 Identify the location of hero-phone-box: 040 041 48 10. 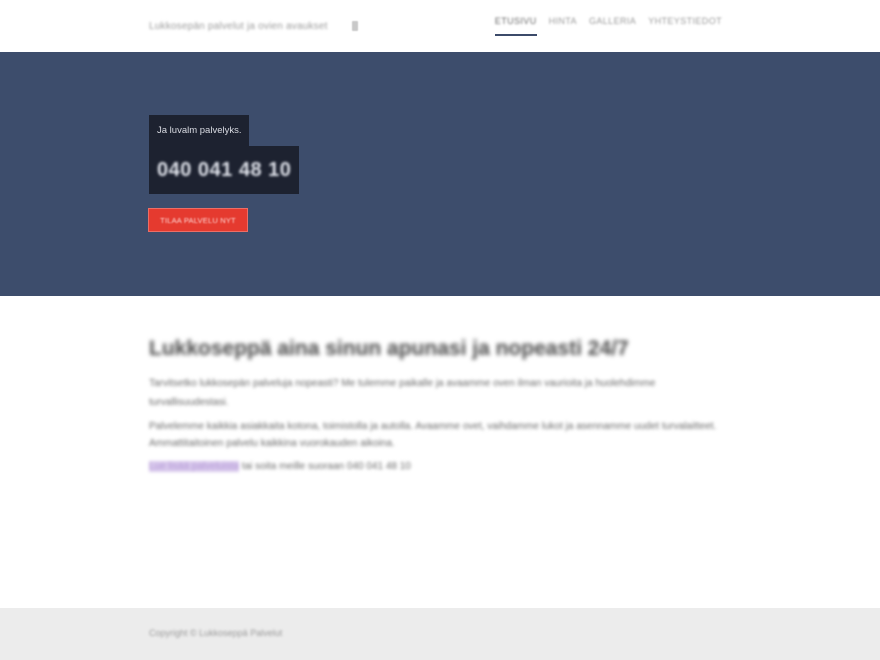
(224, 170).